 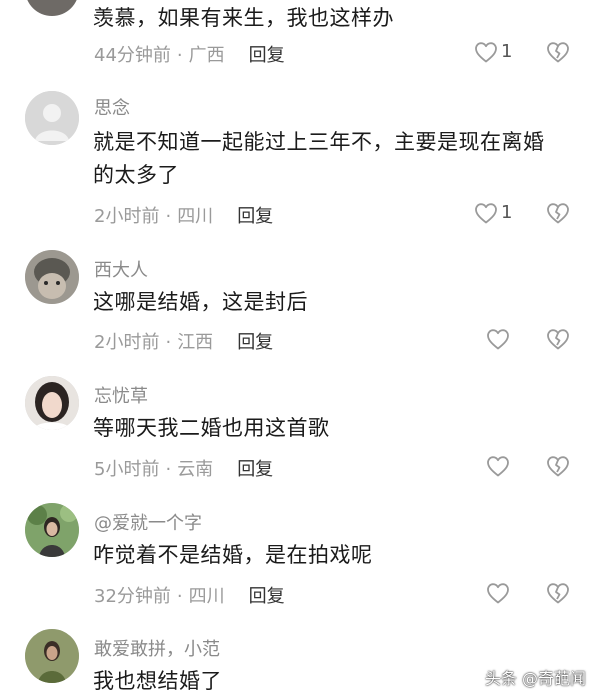 What do you see at coordinates (148, 522) in the screenshot?
I see `username: @爱就一个字` at bounding box center [148, 522].